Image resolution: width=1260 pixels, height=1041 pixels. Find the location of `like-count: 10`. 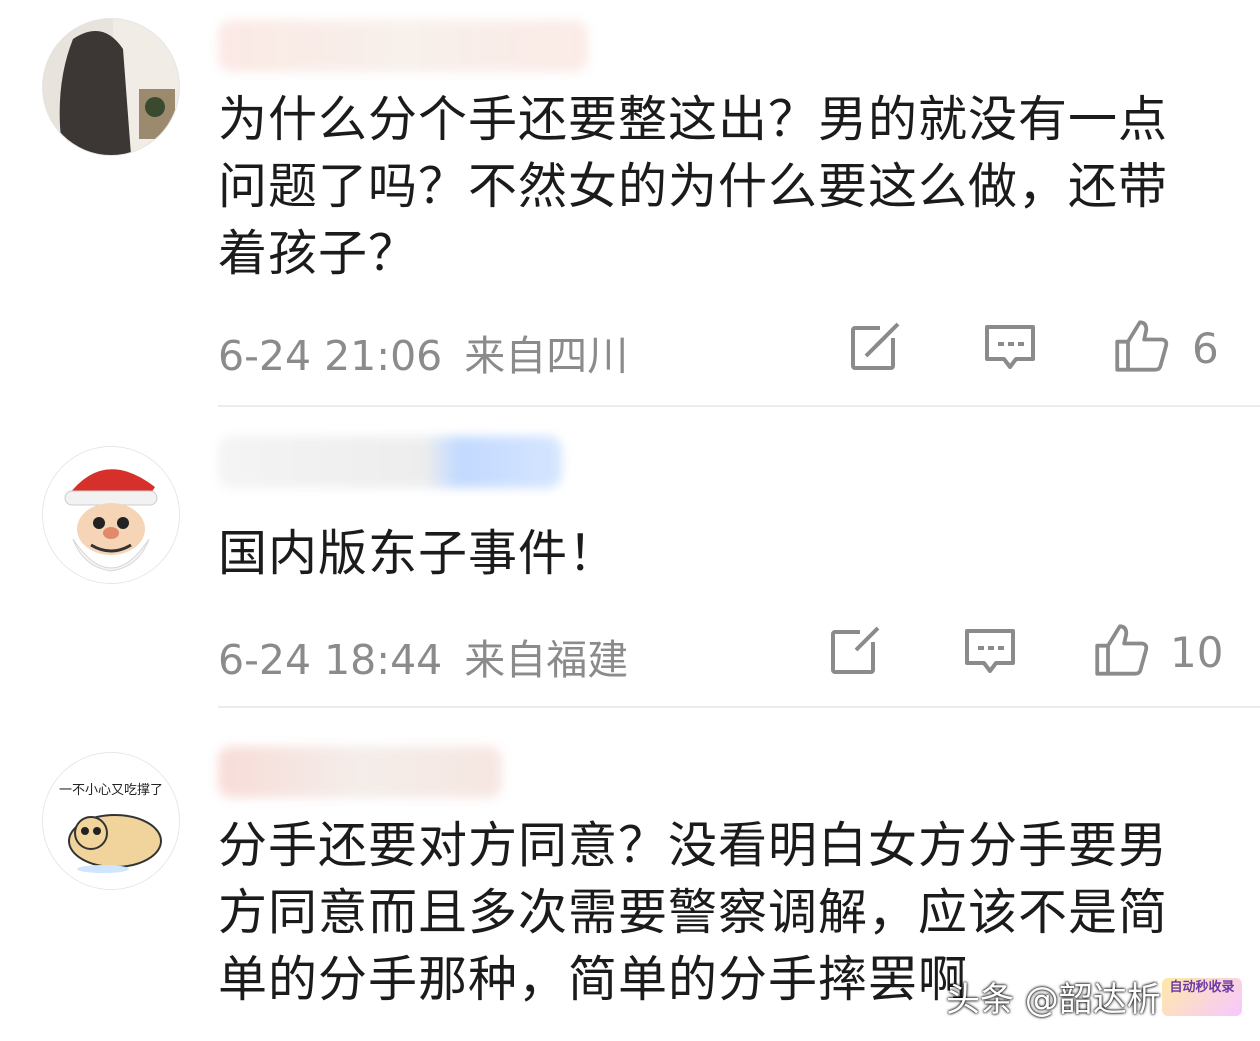

like-count: 10 is located at coordinates (1197, 652).